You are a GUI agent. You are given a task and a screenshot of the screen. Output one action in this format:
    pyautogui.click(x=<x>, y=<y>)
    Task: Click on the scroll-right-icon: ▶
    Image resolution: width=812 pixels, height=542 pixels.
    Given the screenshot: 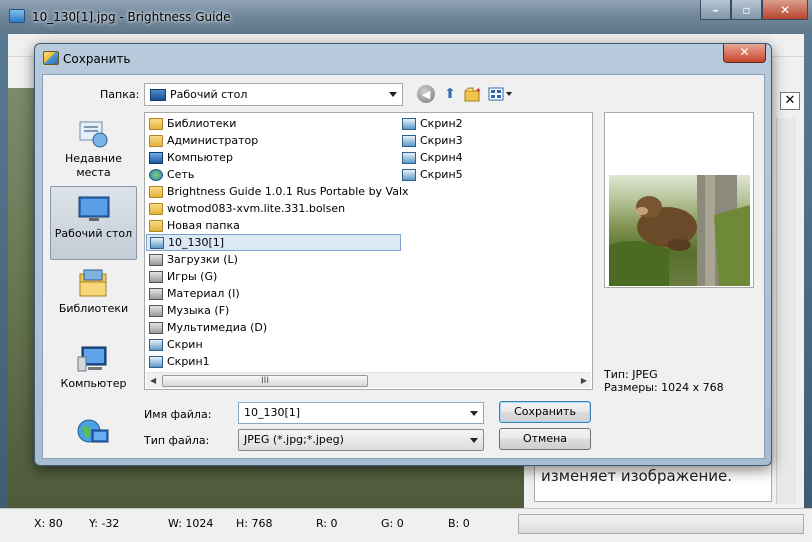 What is the action you would take?
    pyautogui.click(x=584, y=380)
    